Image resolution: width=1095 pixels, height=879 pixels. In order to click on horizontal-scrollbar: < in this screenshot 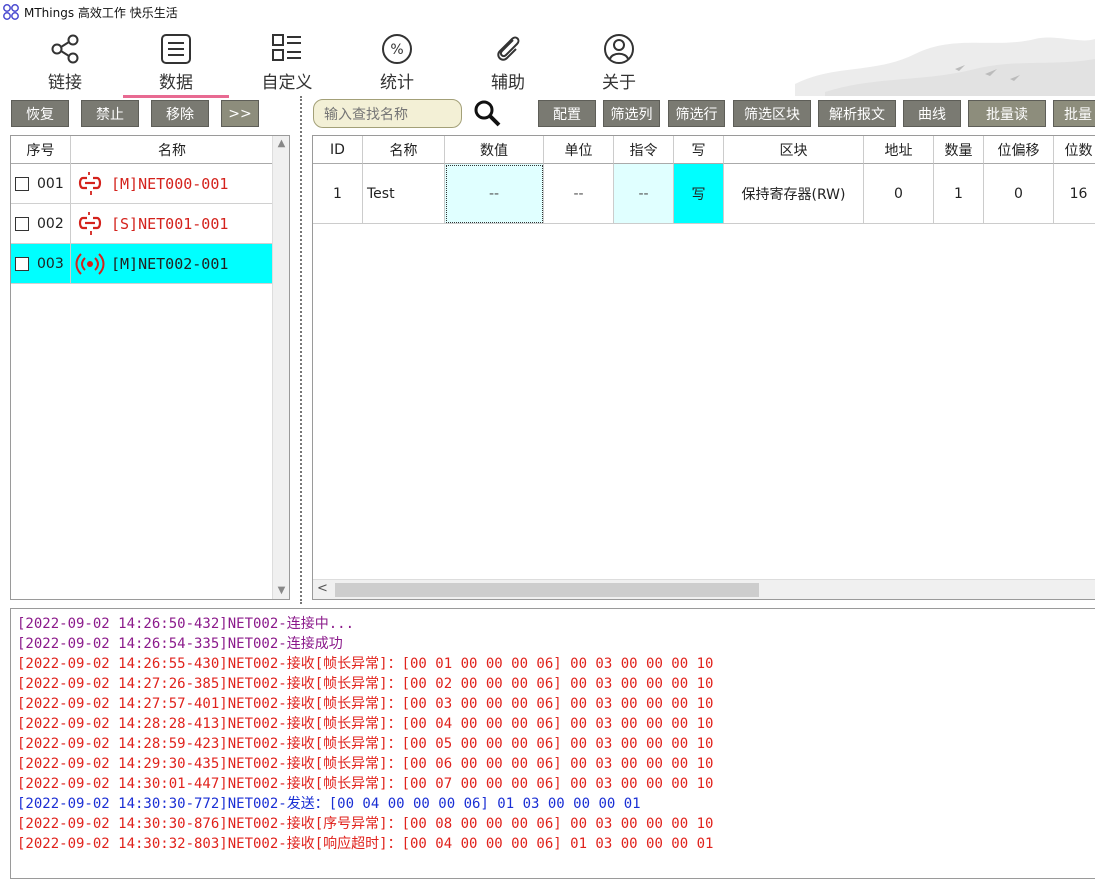, I will do `click(704, 589)`.